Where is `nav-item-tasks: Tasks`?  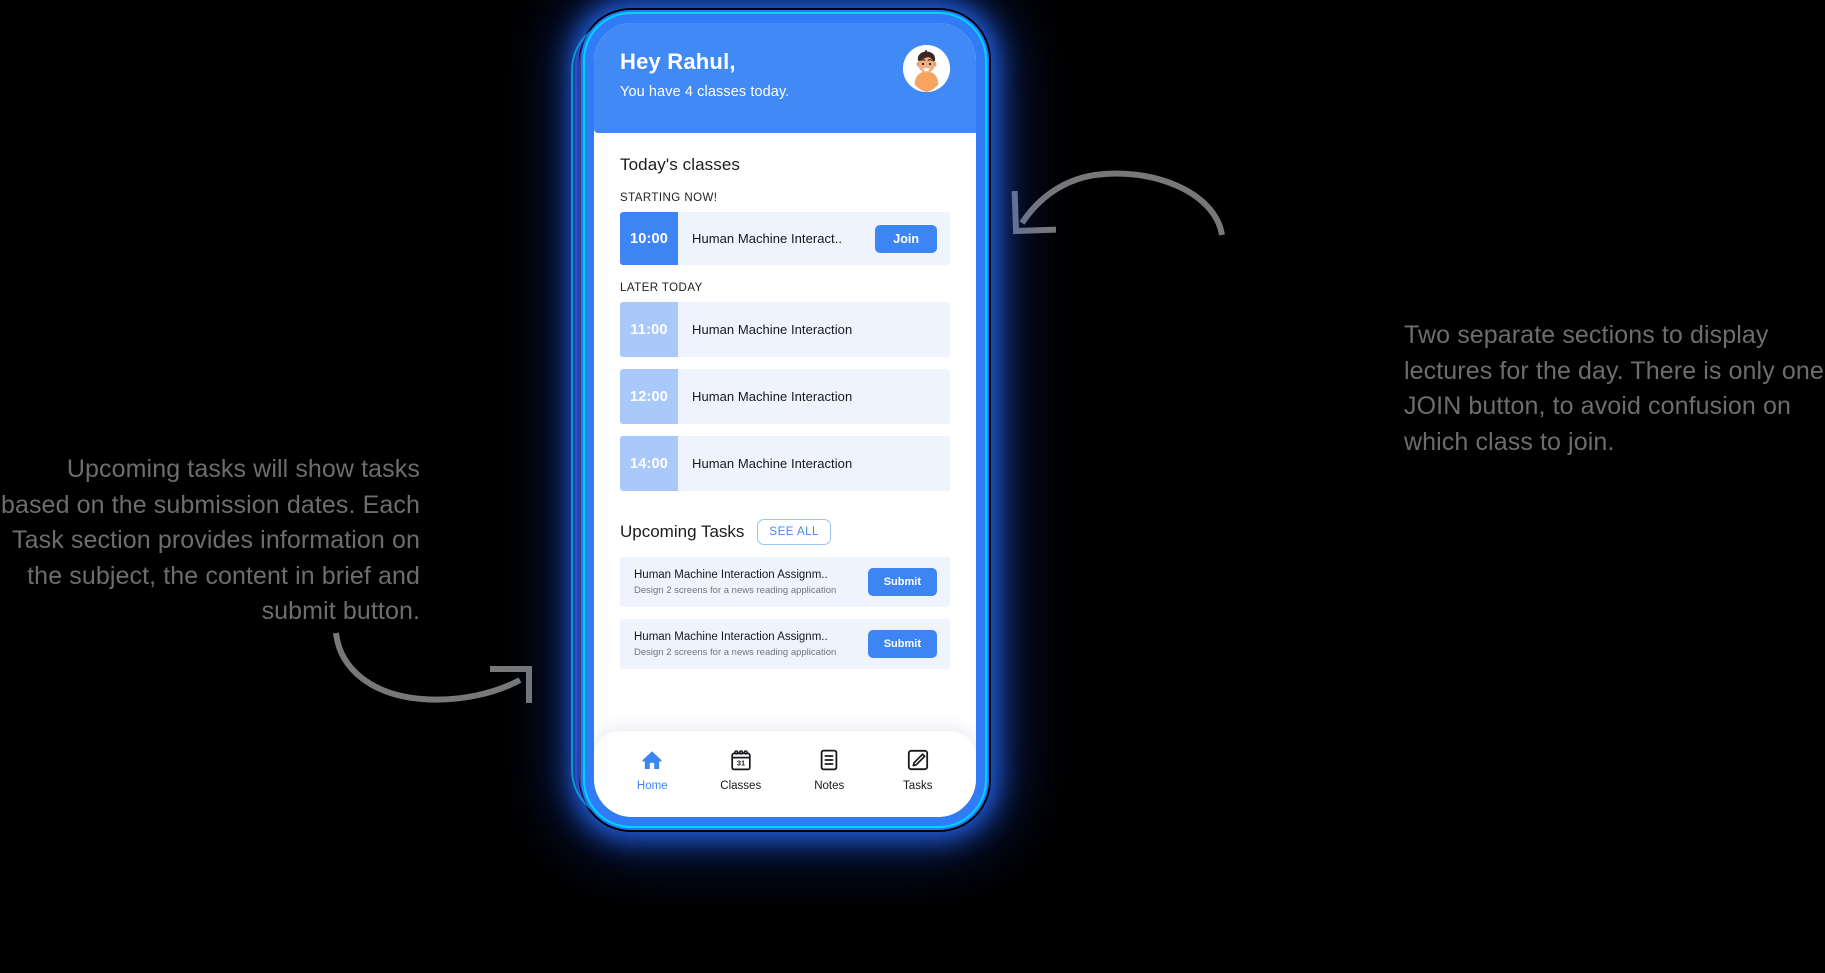 nav-item-tasks: Tasks is located at coordinates (918, 770).